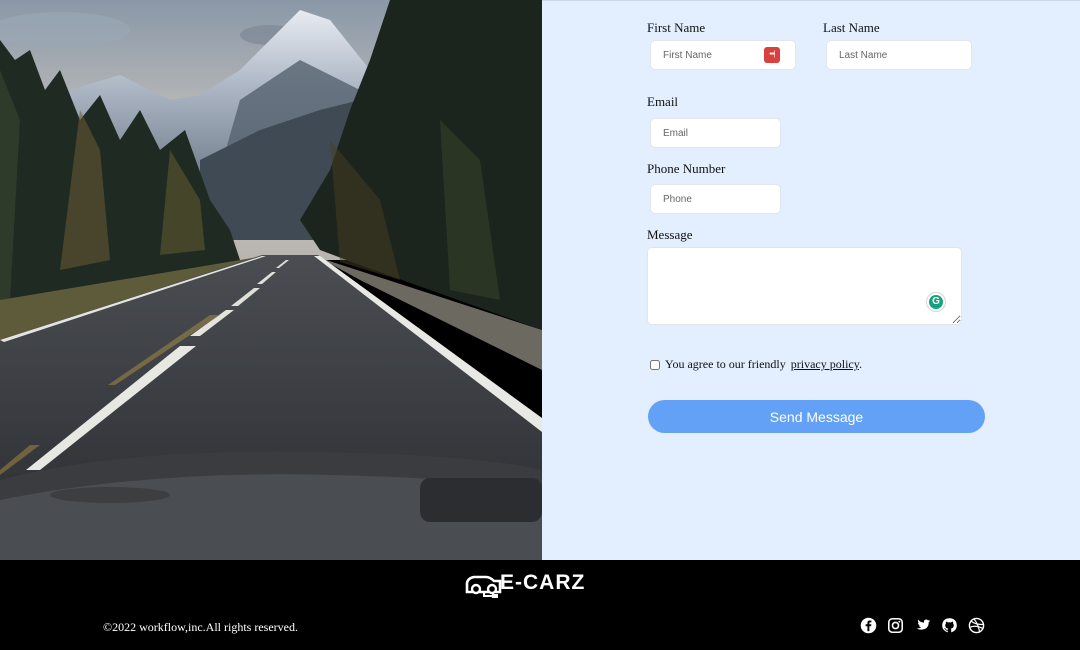 This screenshot has height=650, width=1080. Describe the element at coordinates (715, 133) in the screenshot. I see `email-input` at that location.